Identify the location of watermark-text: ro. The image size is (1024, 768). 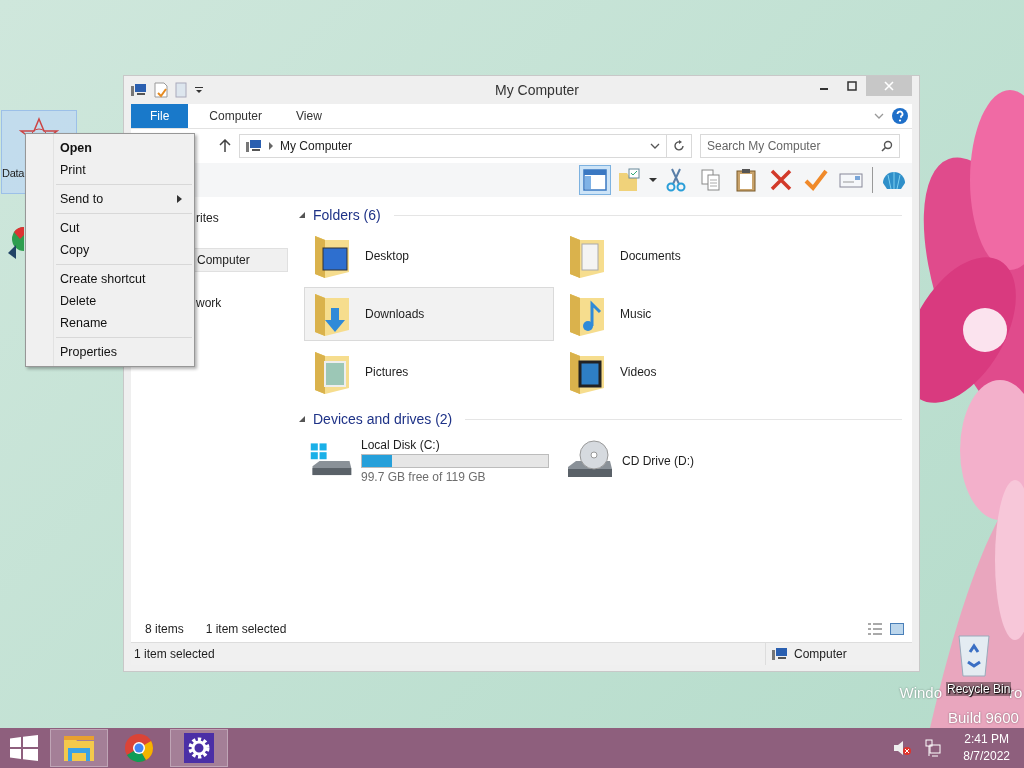
(1016, 692).